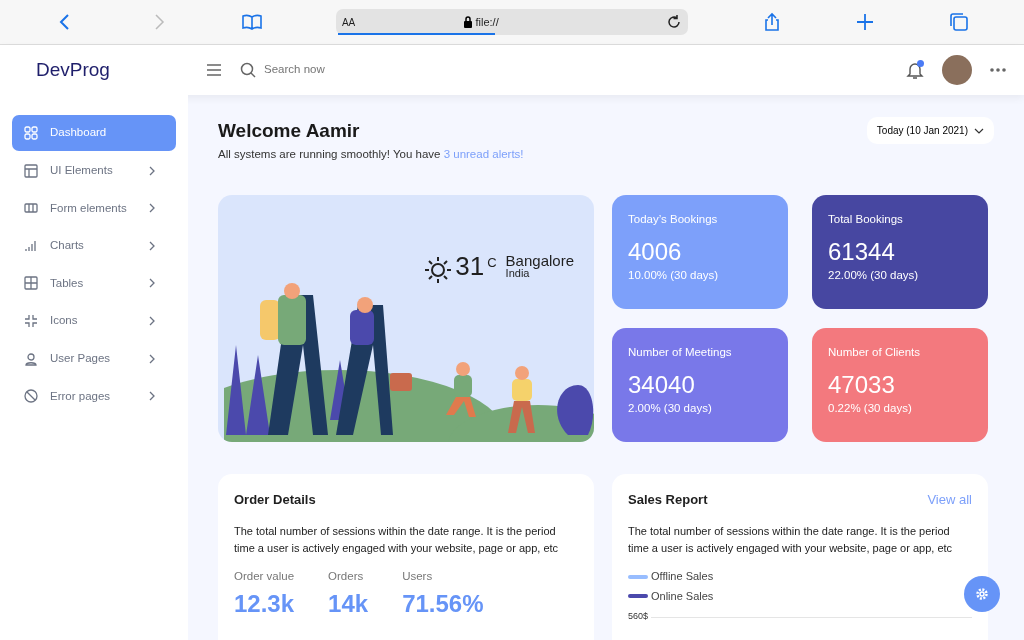 The width and height of the screenshot is (1024, 640). What do you see at coordinates (674, 275) in the screenshot?
I see `stat-change: 10.00% (30 days)` at bounding box center [674, 275].